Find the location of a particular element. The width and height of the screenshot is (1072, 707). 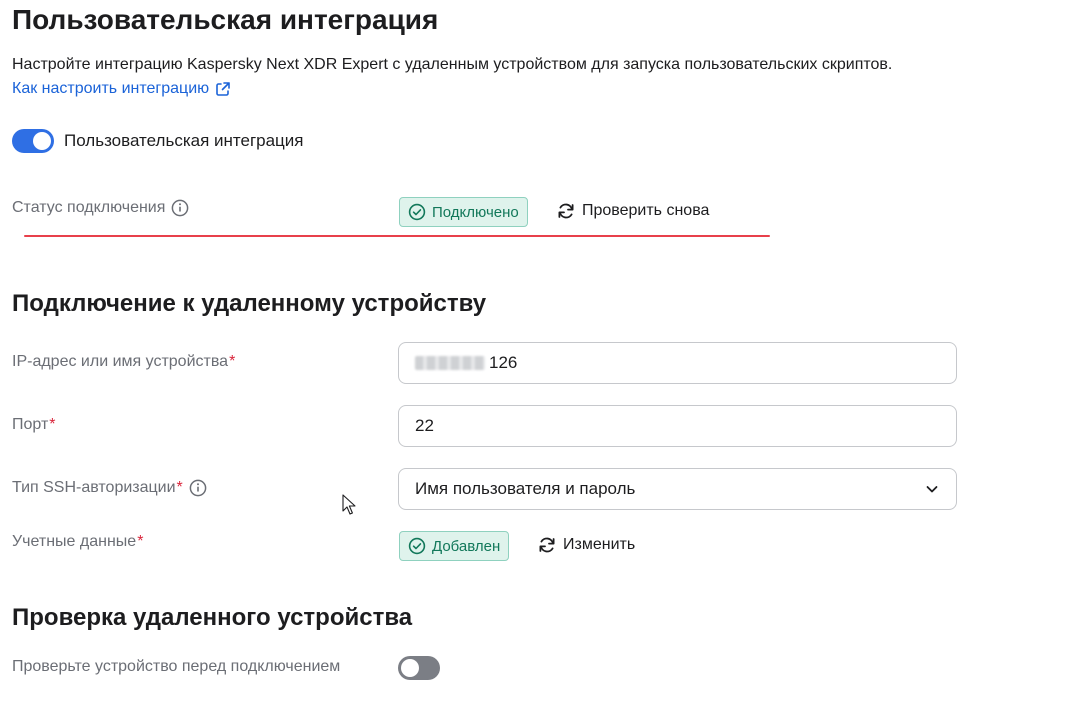

verify-device-toggle is located at coordinates (419, 668).